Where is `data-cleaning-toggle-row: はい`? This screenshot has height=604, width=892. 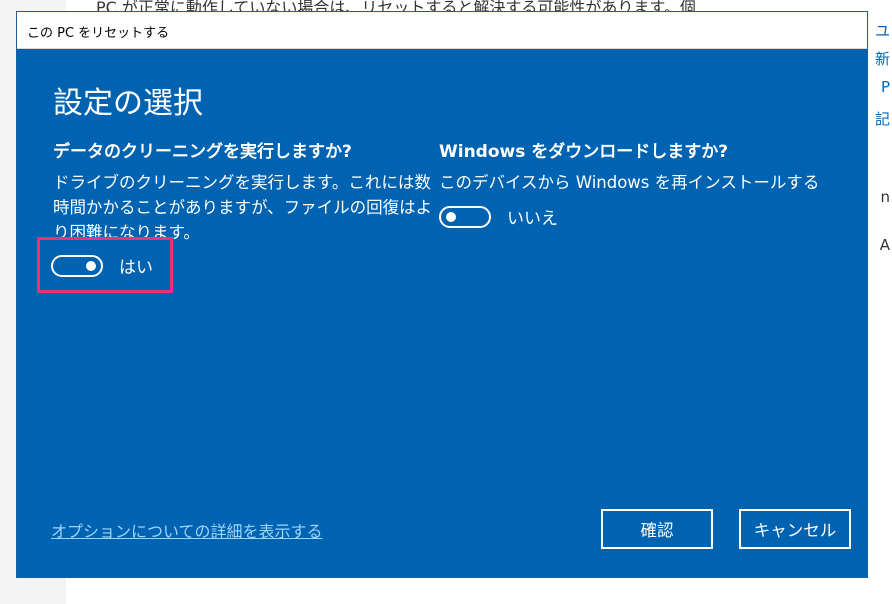 data-cleaning-toggle-row: はい is located at coordinates (102, 265).